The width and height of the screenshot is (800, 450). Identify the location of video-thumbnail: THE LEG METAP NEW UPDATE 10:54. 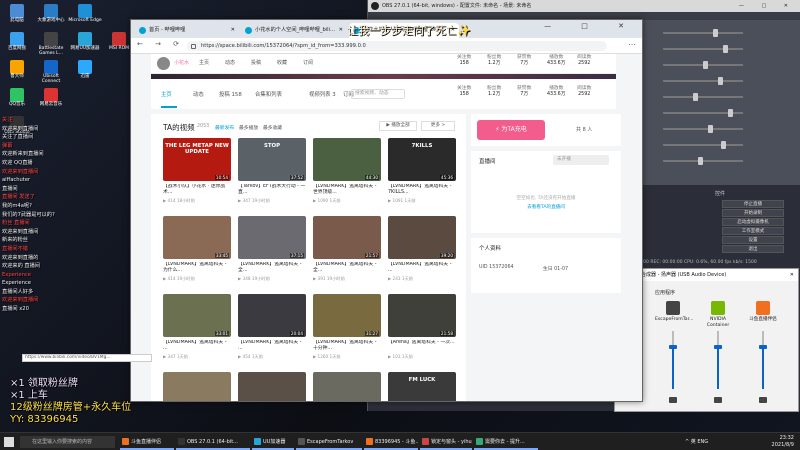
(197, 159).